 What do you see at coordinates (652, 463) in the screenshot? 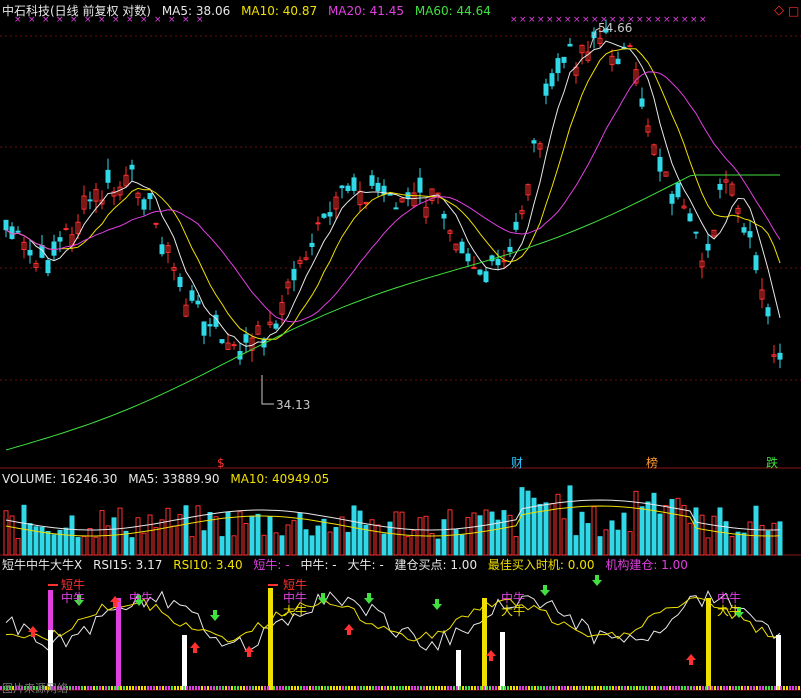
I see `ranking-marker: 榜` at bounding box center [652, 463].